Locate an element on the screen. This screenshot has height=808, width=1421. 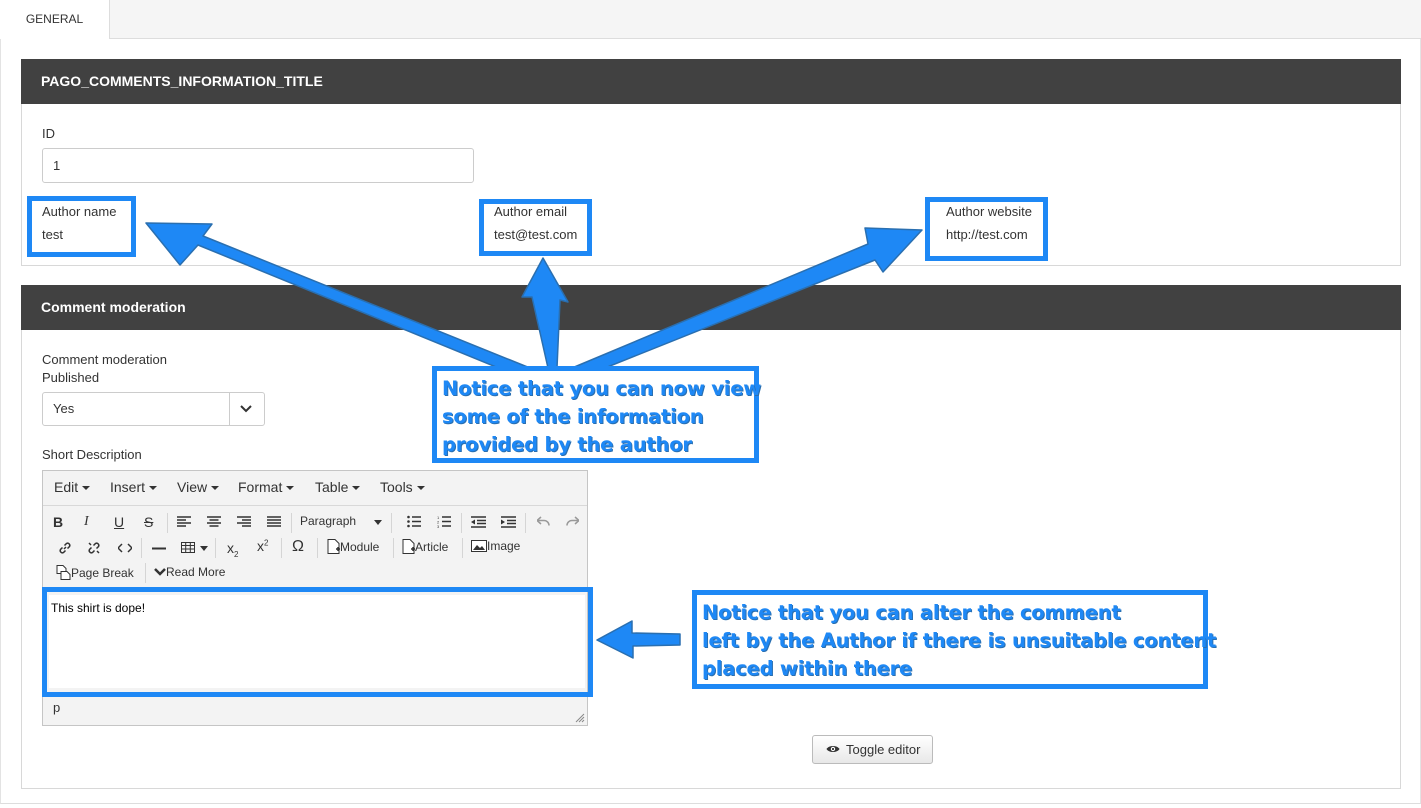
note-line: provided by the author is located at coordinates (567, 444).